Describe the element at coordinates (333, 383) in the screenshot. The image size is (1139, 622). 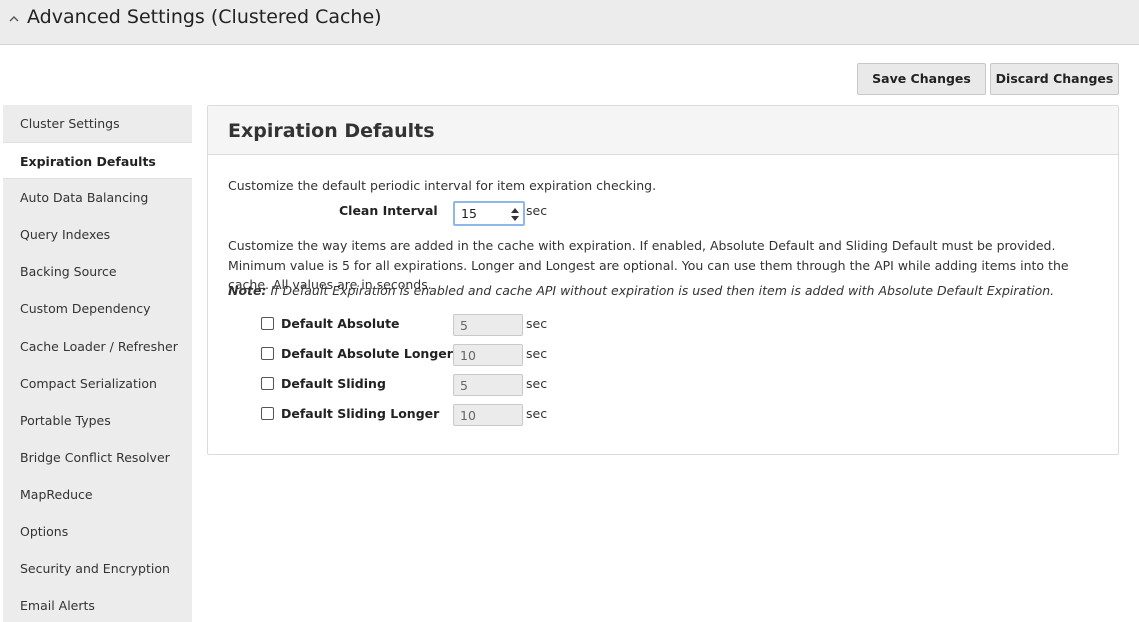
I see `default-sliding-label: Default Sliding` at that location.